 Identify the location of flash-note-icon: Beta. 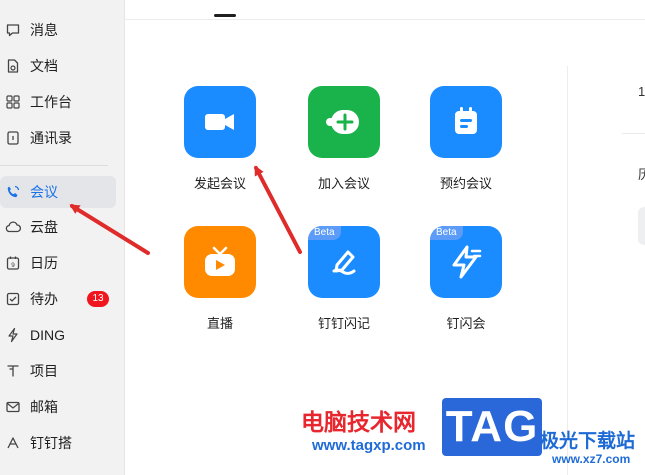
(344, 262).